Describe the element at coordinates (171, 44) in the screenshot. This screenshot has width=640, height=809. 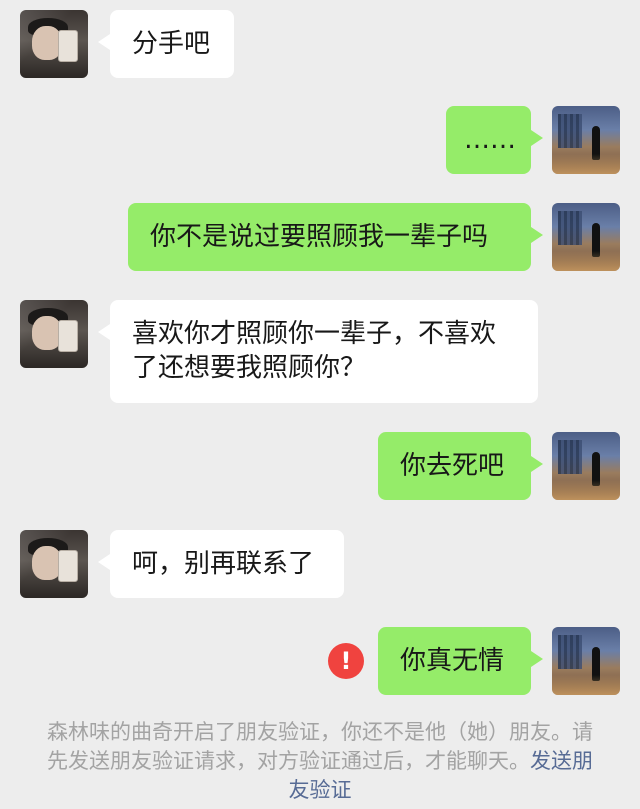
I see `message-text: 分手吧` at that location.